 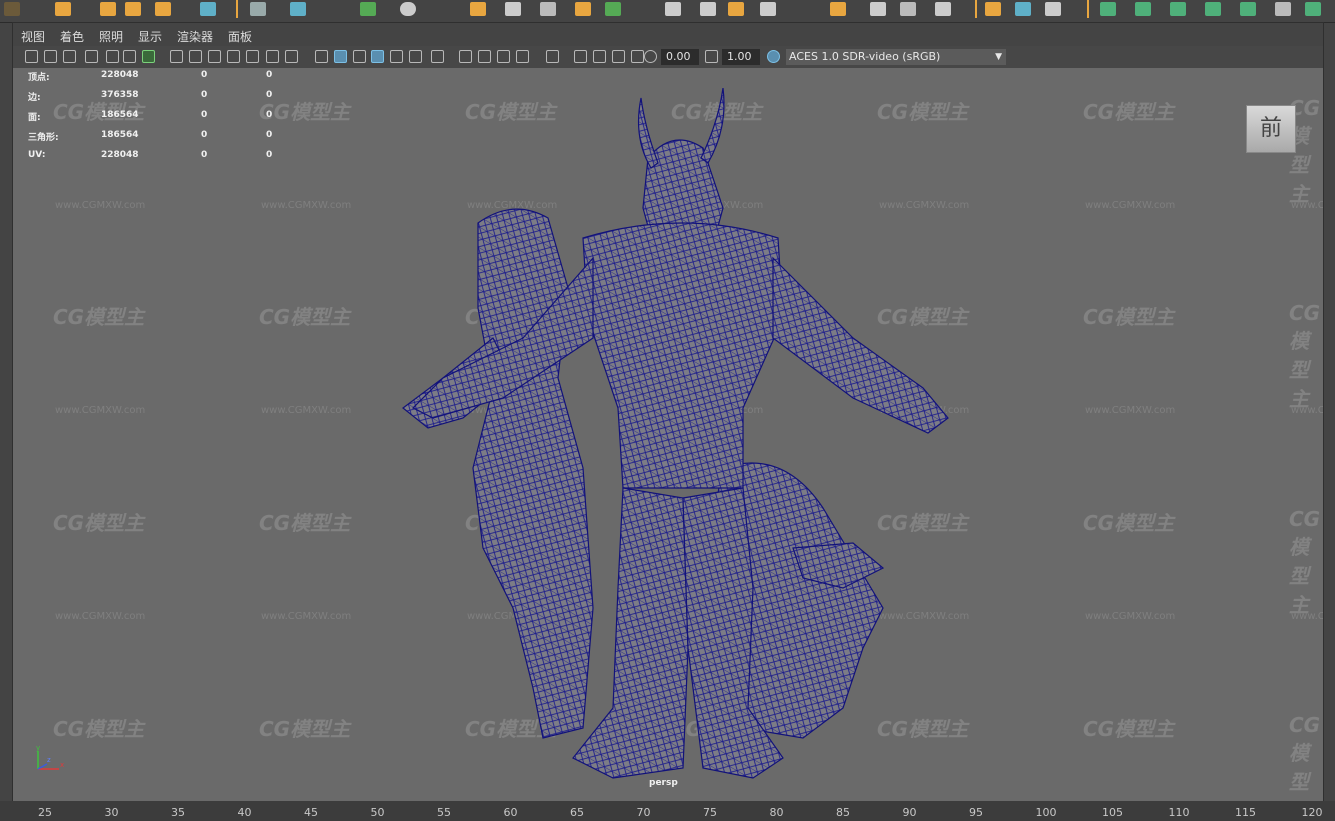 I want to click on extrude-icon, so click(x=736, y=9).